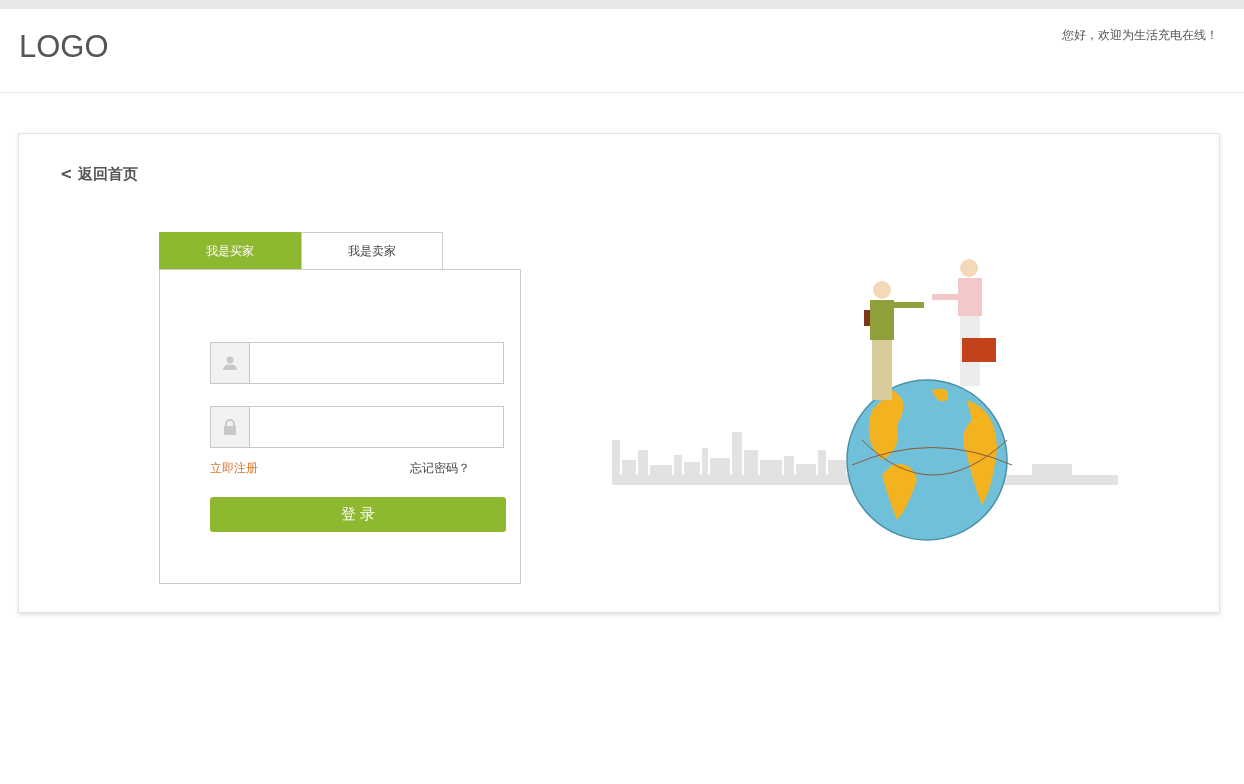 The image size is (1244, 784). What do you see at coordinates (357, 427) in the screenshot?
I see `password-field` at bounding box center [357, 427].